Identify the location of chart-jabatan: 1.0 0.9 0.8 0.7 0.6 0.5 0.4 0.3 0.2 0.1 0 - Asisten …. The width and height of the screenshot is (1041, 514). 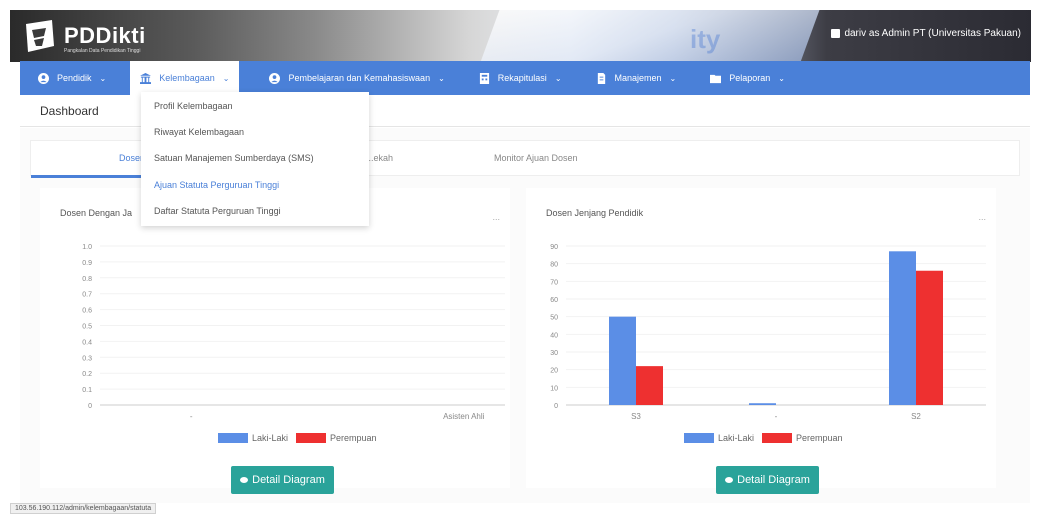
(293, 332).